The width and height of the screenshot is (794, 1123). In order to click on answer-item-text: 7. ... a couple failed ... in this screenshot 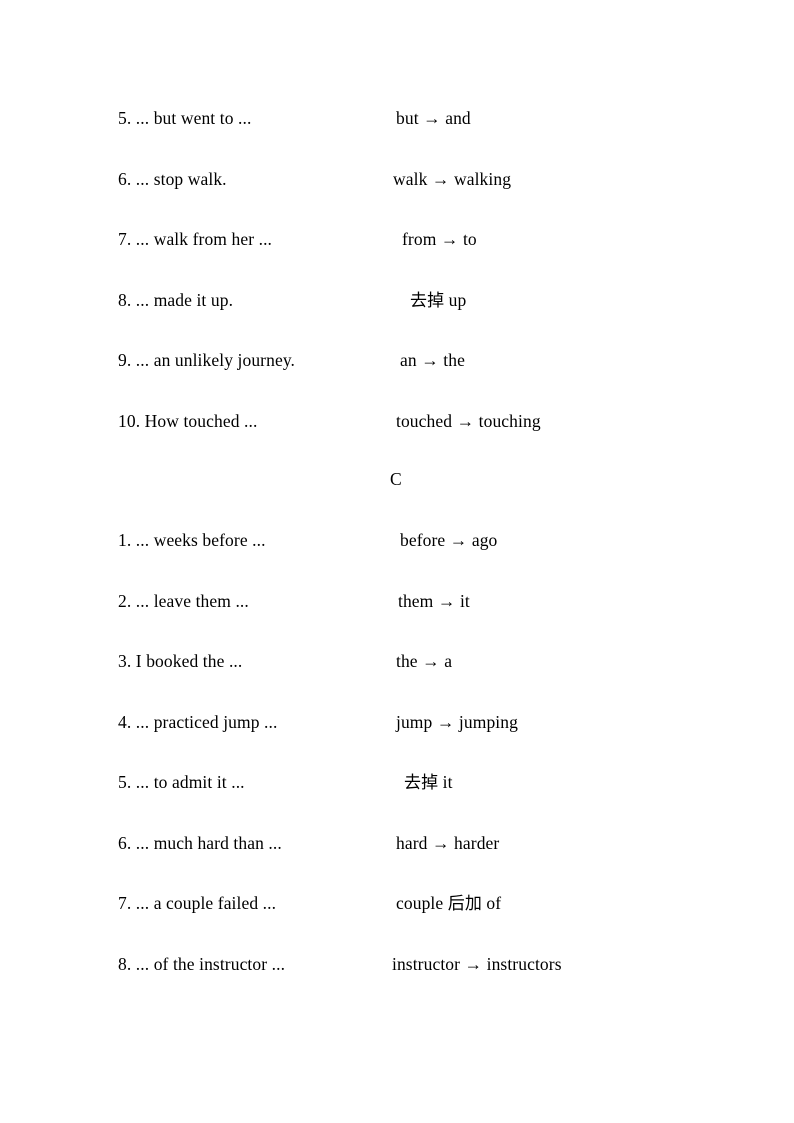, I will do `click(197, 903)`.